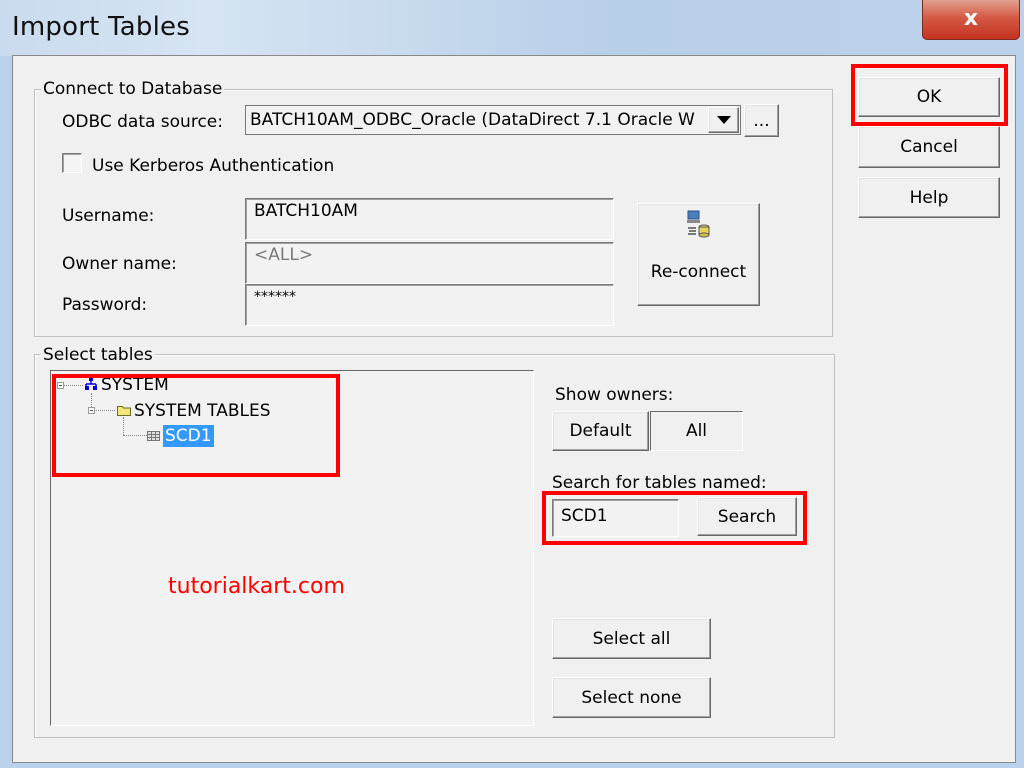 The height and width of the screenshot is (768, 1024). I want to click on cancel-button: Cancel, so click(929, 147).